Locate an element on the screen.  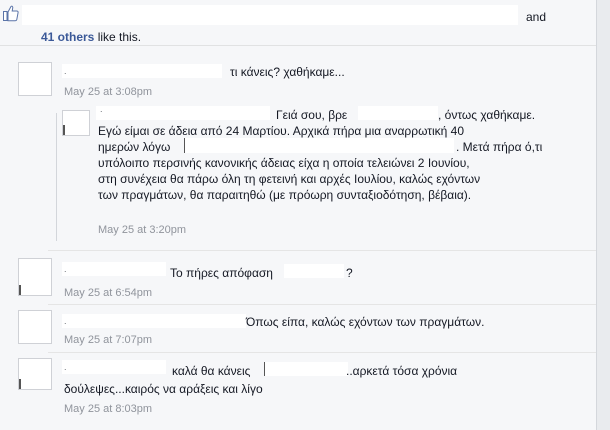
likes-and-text: and is located at coordinates (536, 17).